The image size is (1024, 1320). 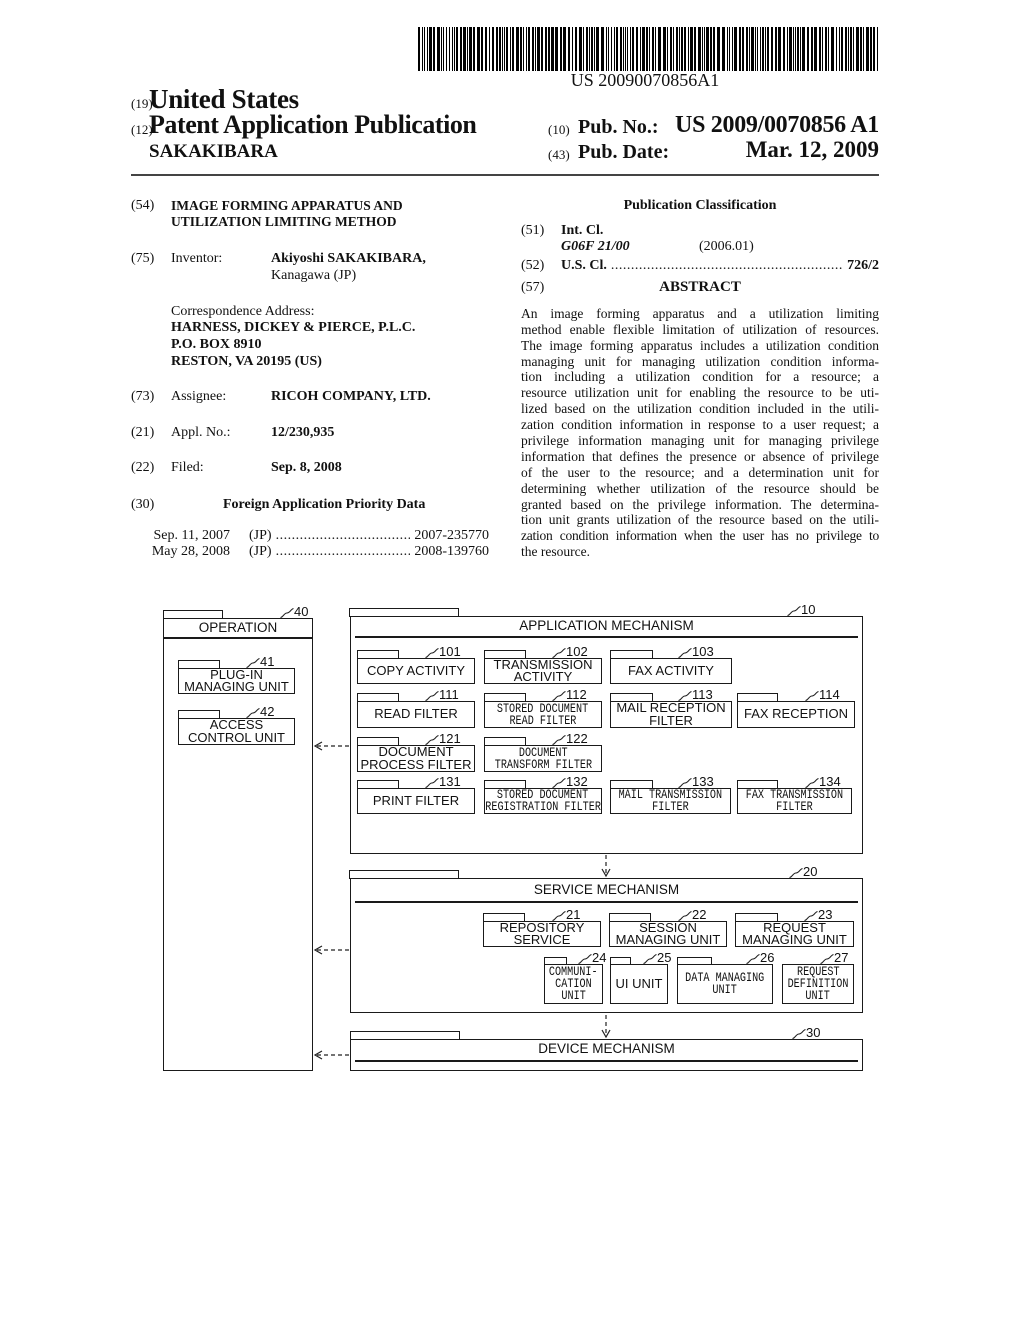 I want to click on component-box: SESSION MANAGING UNIT, so click(x=668, y=934).